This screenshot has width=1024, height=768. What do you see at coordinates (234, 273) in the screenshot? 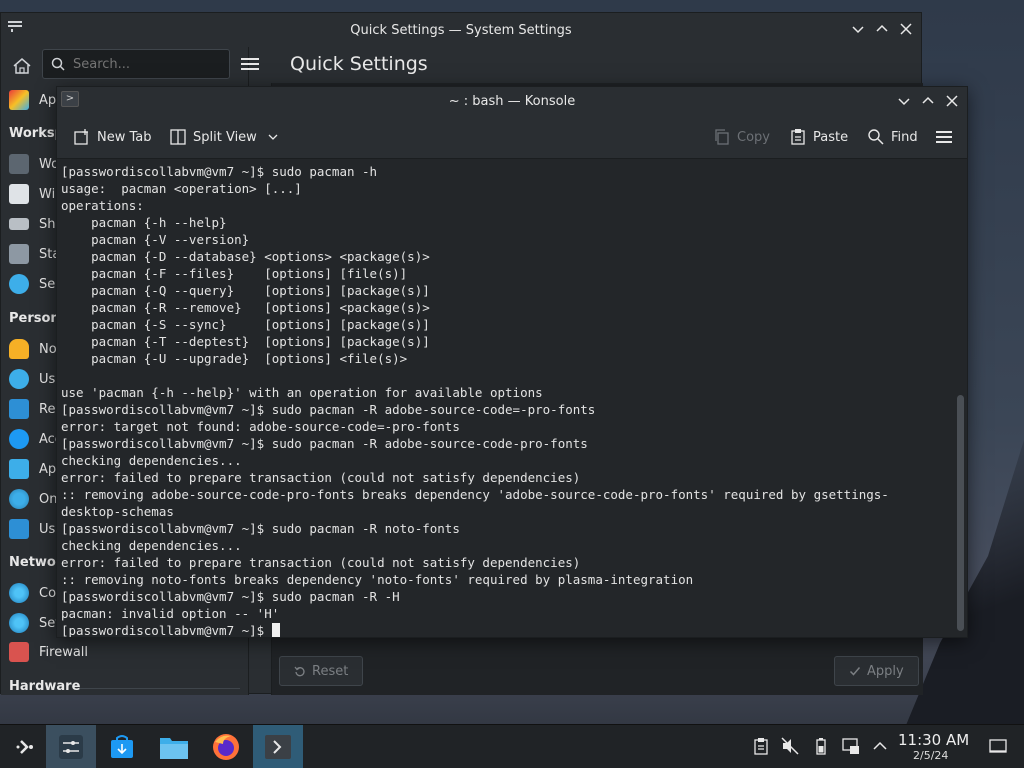
I see `terminal-line: pacman {-F --files} [options] [file(s)]` at bounding box center [234, 273].